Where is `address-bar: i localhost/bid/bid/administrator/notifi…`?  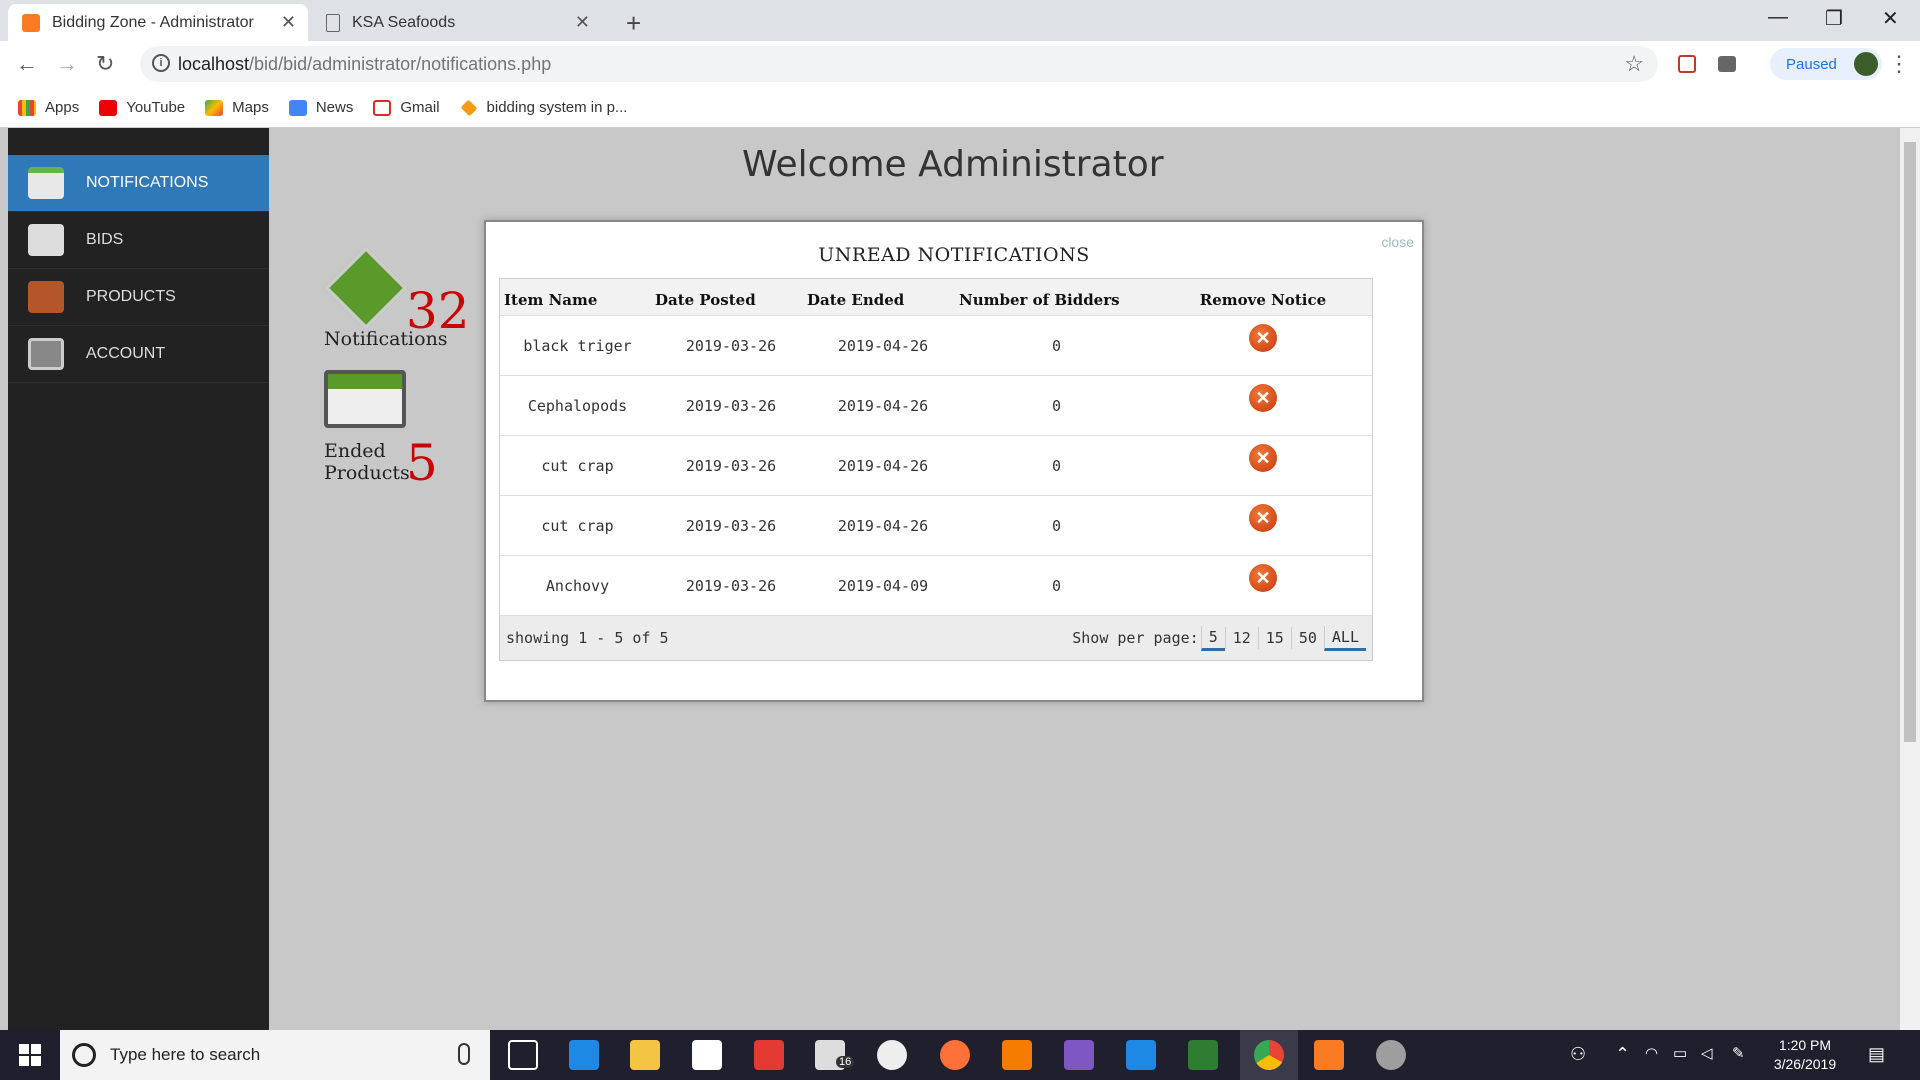
address-bar: i localhost/bid/bid/administrator/notifi… is located at coordinates (899, 64).